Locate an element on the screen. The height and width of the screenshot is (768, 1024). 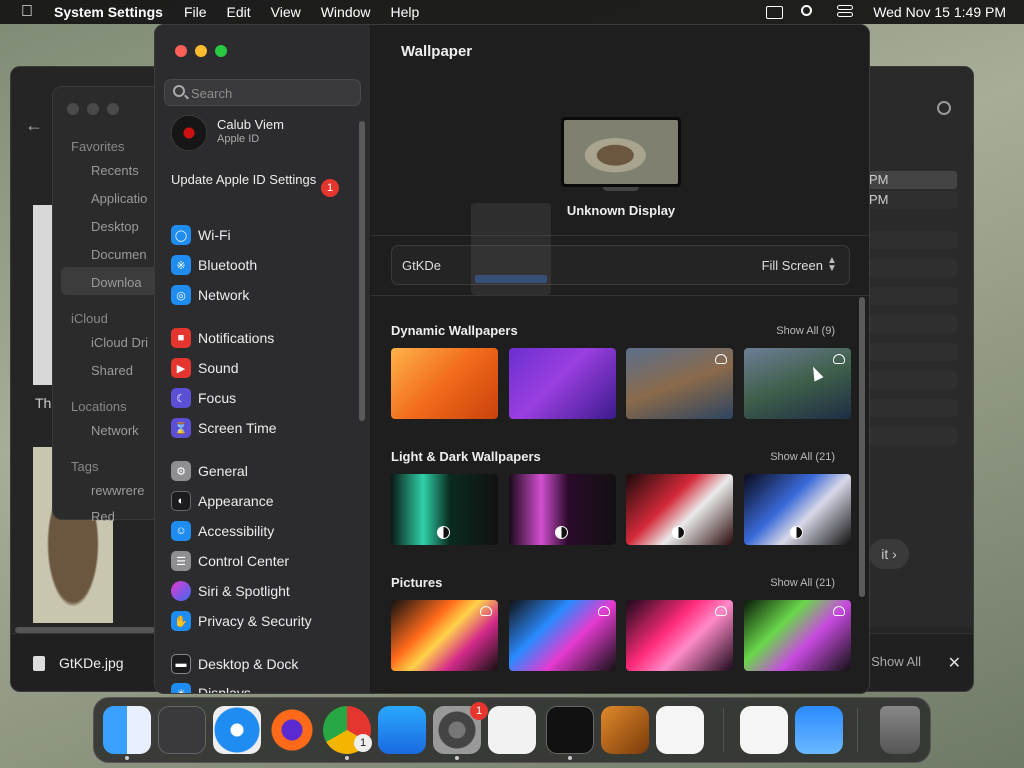
sidebar-item-displays: ☀ Displays is located at coordinates (266, 687).